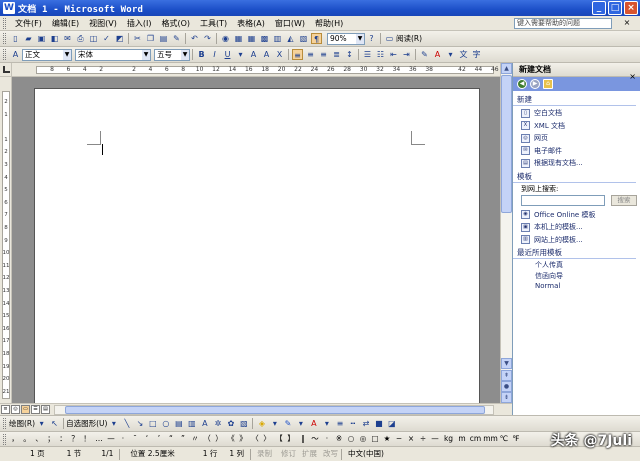  Describe the element at coordinates (15, 409) in the screenshot. I see `web-view-icon: ◎` at that location.